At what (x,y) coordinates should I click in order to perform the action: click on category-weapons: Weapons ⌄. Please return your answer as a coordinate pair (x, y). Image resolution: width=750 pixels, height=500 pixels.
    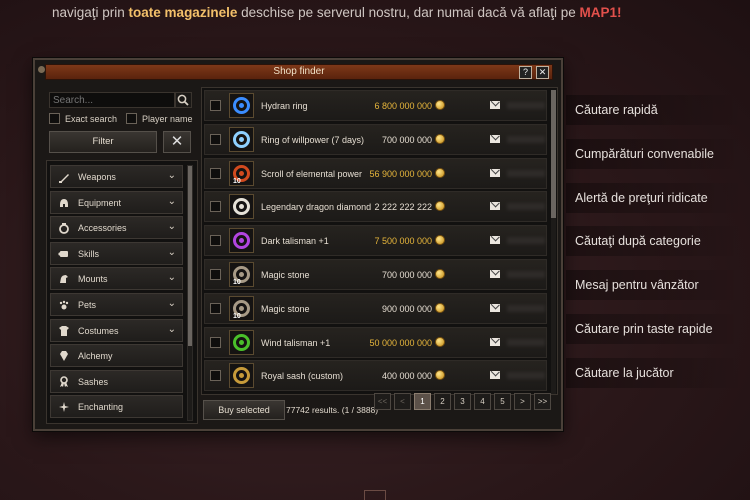
    Looking at the image, I should click on (116, 176).